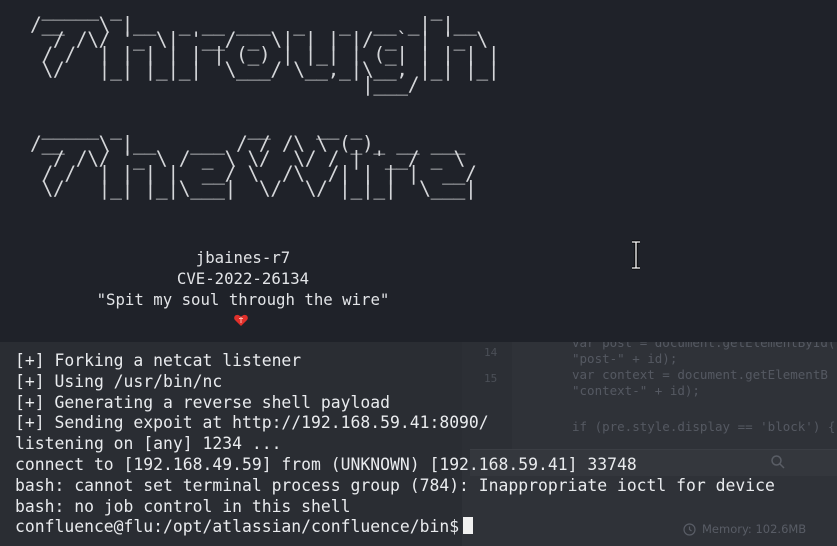 This screenshot has height=546, width=837. I want to click on heart-icon, so click(241, 320).